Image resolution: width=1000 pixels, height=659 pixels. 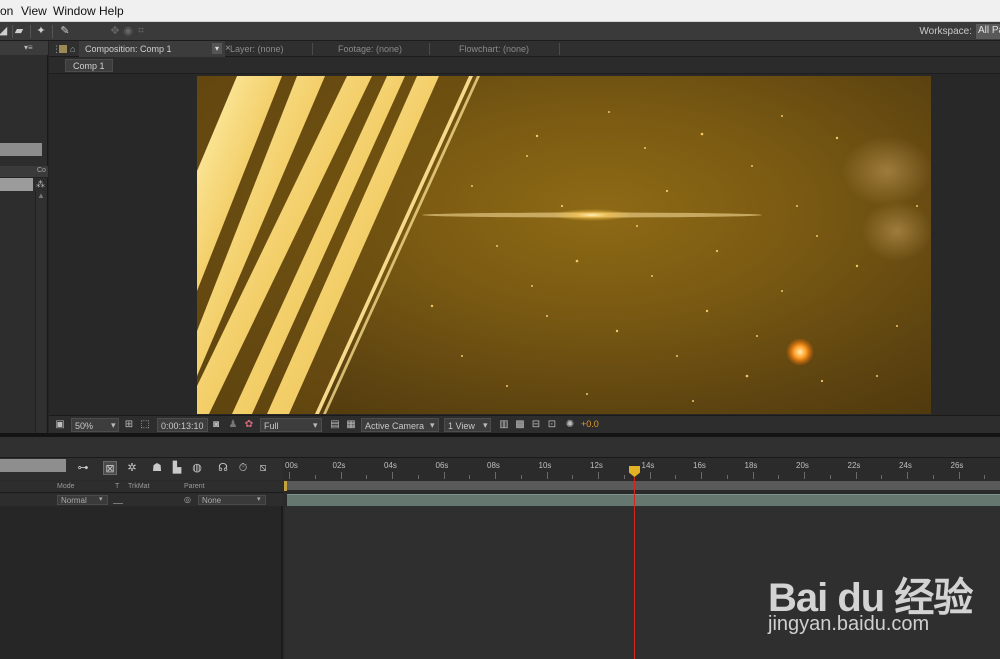 I want to click on glowing-orb, so click(x=800, y=352).